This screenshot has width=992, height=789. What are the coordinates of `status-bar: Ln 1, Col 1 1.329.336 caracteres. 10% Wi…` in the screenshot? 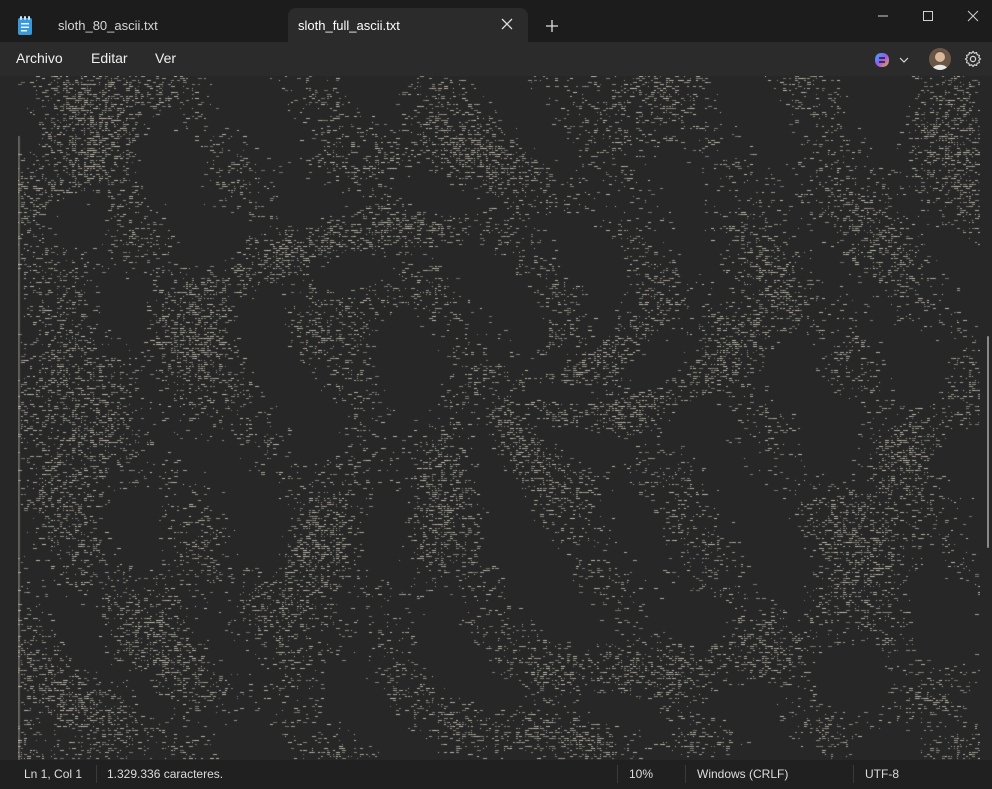 It's located at (496, 774).